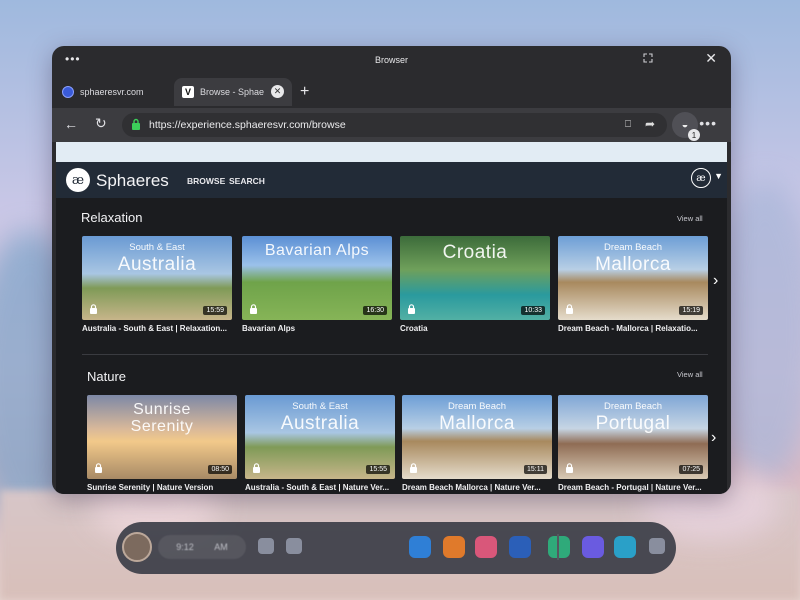 The image size is (800, 600). Describe the element at coordinates (633, 247) in the screenshot. I see `thumbnail-subtitle: Dream Beach` at that location.